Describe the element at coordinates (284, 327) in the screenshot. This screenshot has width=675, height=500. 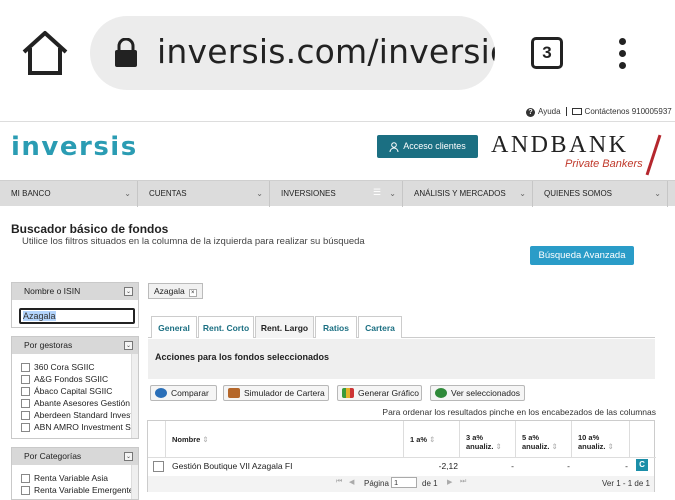
I see `tab-rent-largo: Rent. Largo` at that location.